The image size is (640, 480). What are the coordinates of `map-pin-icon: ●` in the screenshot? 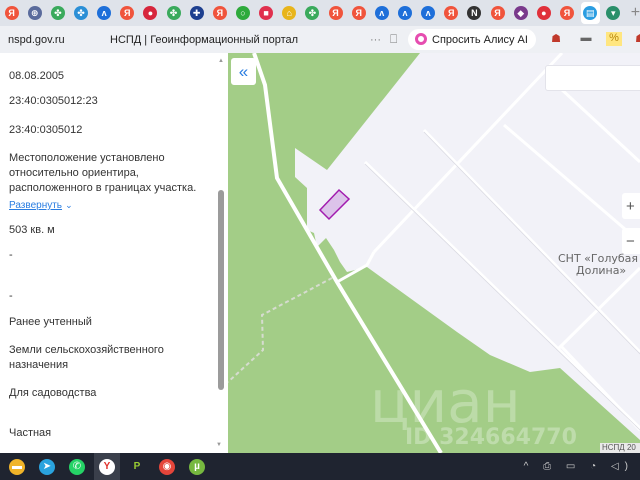 It's located at (543, 13).